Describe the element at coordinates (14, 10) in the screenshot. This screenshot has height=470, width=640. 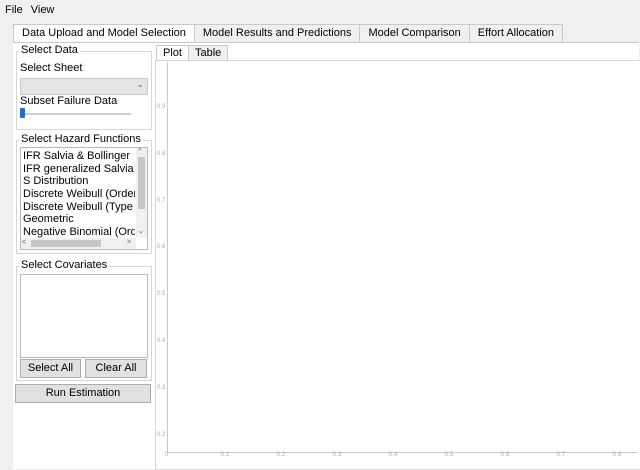
I see `menu-file: File` at that location.